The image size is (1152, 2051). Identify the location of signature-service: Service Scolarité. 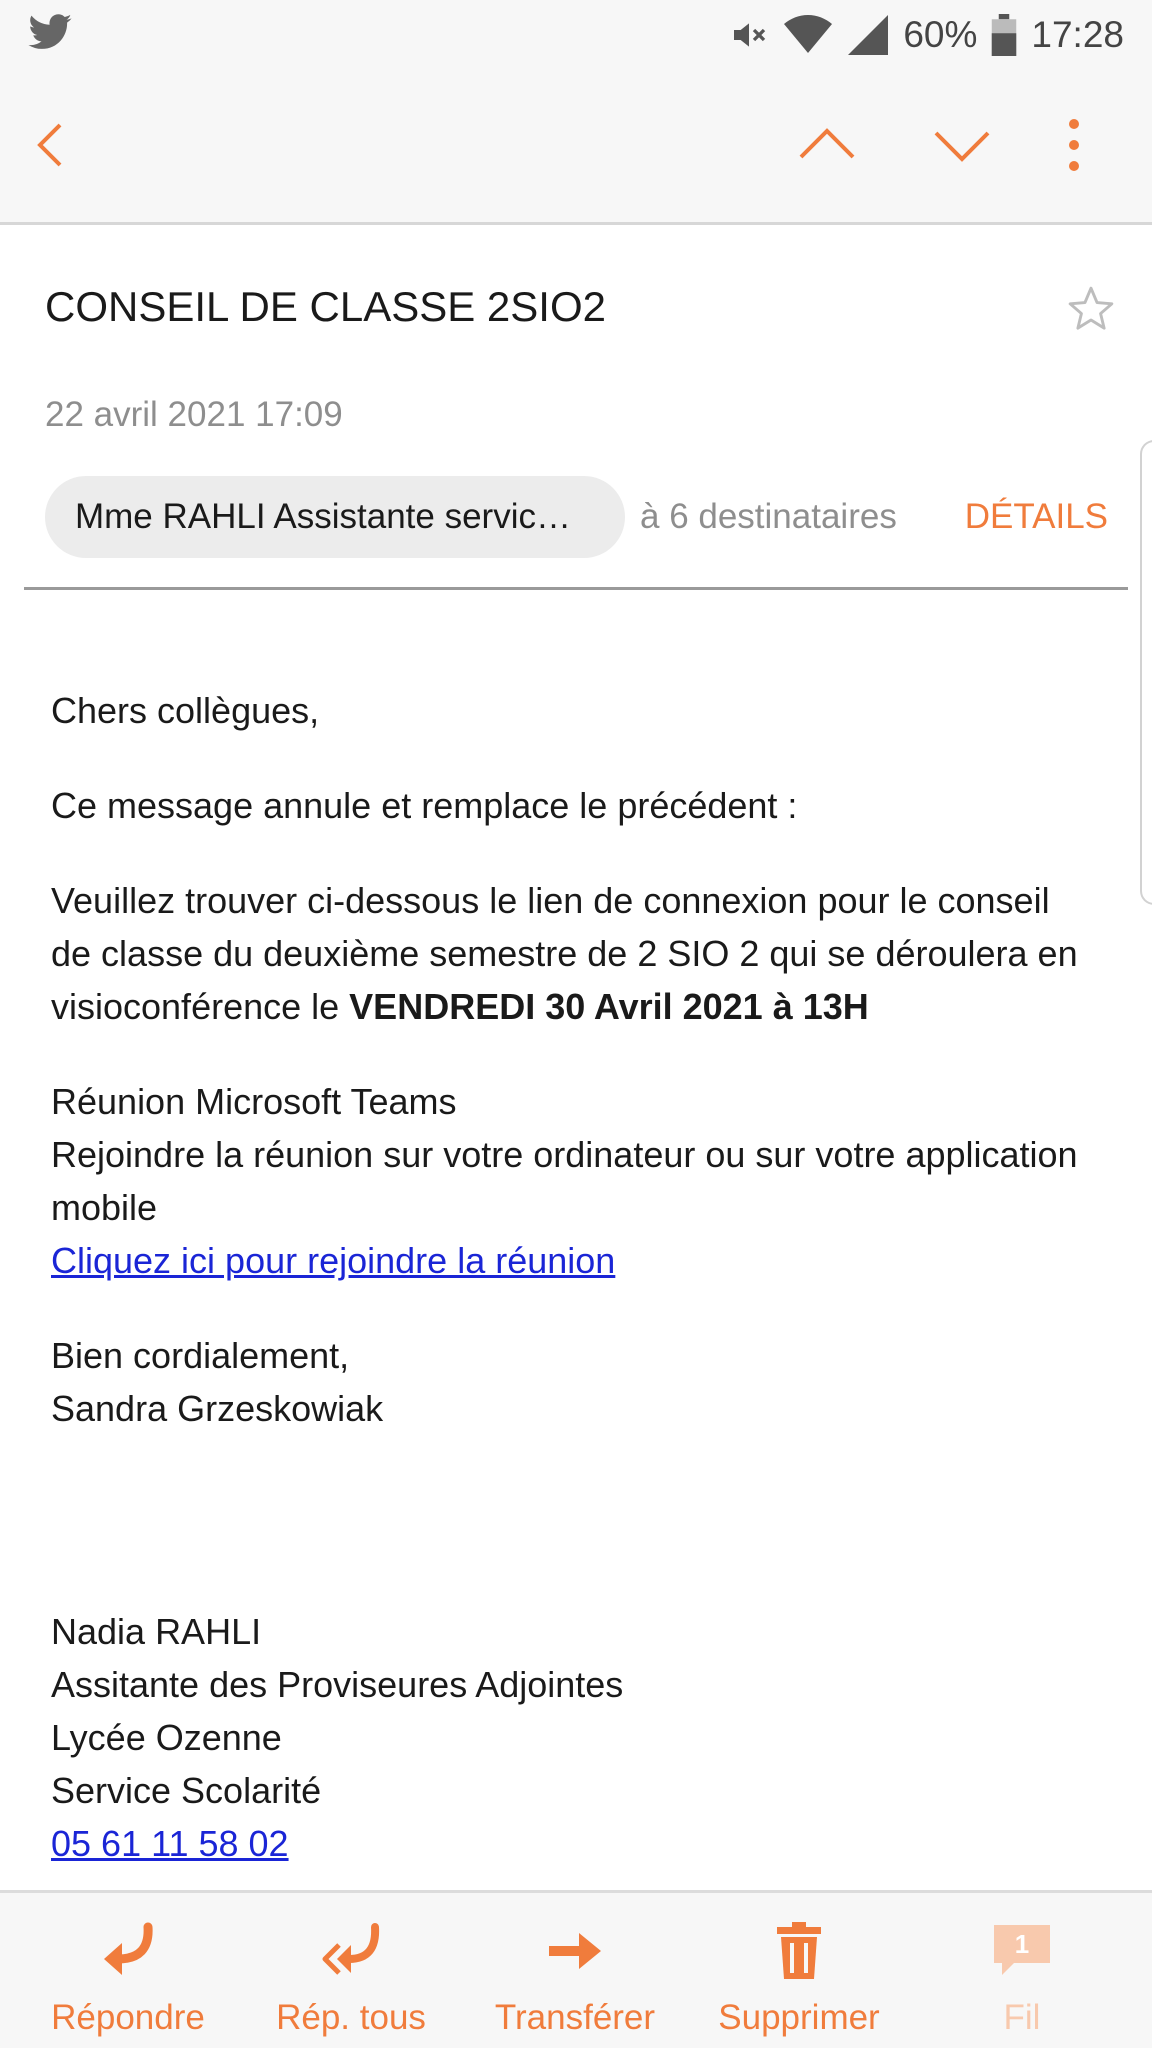
(186, 1790).